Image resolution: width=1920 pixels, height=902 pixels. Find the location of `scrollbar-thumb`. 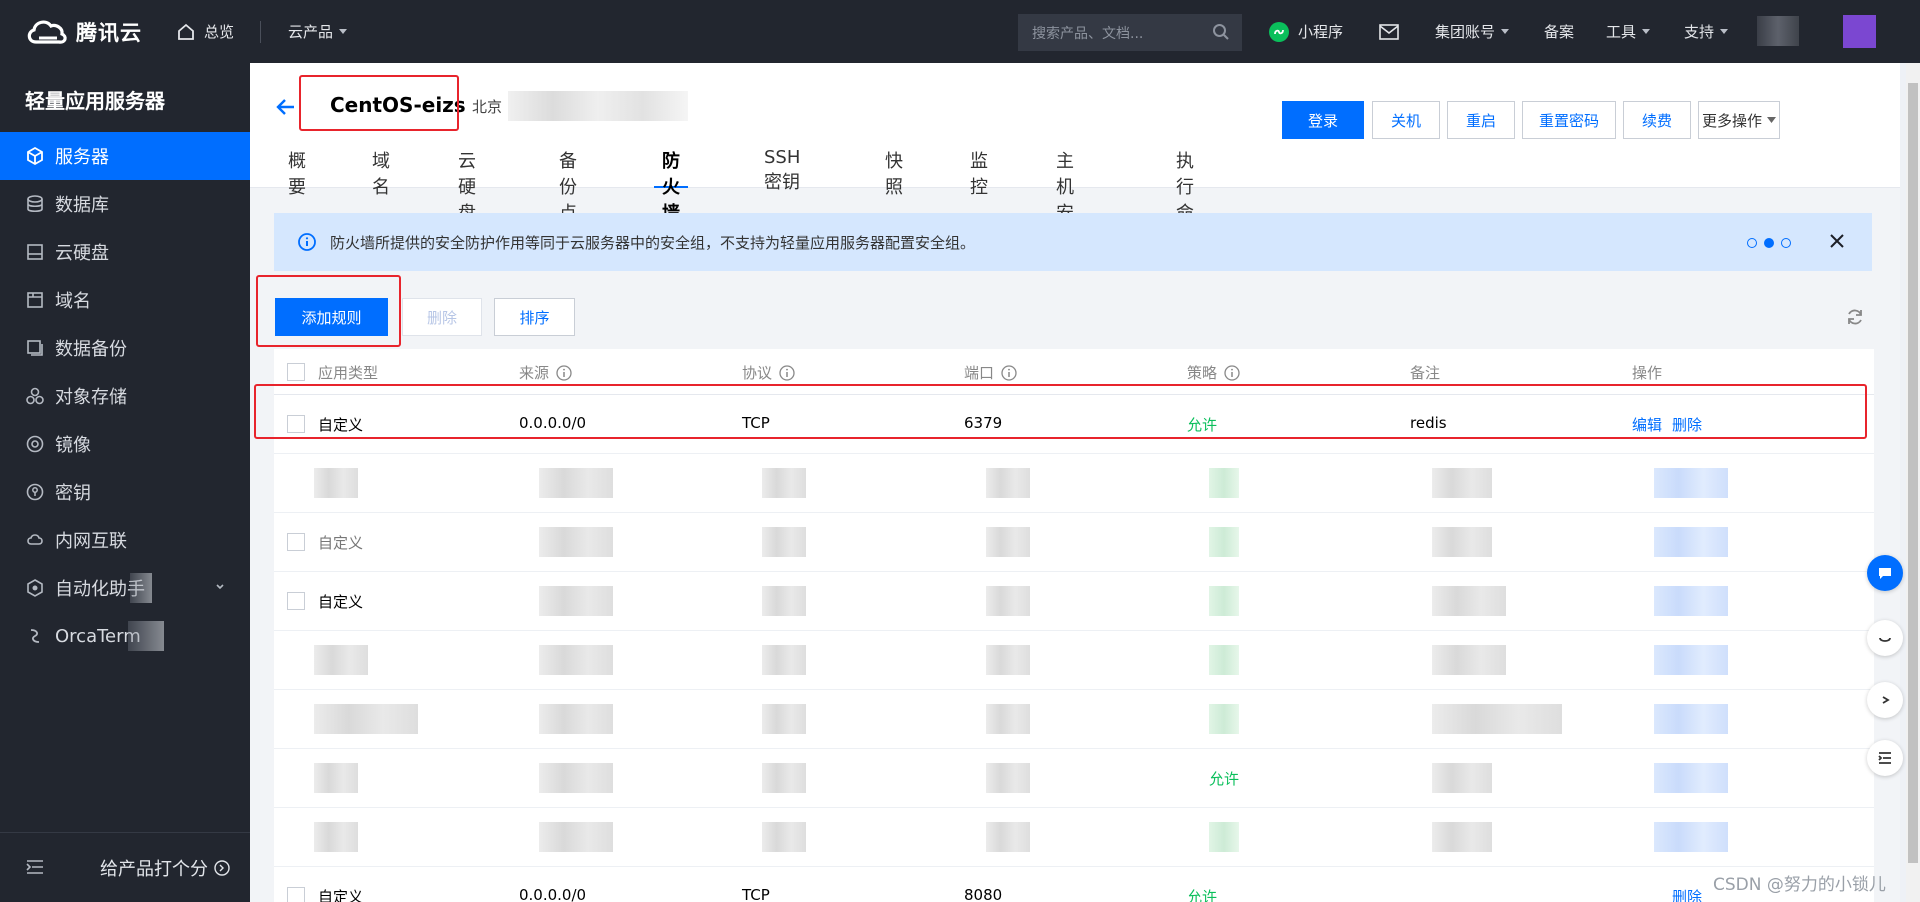

scrollbar-thumb is located at coordinates (1913, 473).